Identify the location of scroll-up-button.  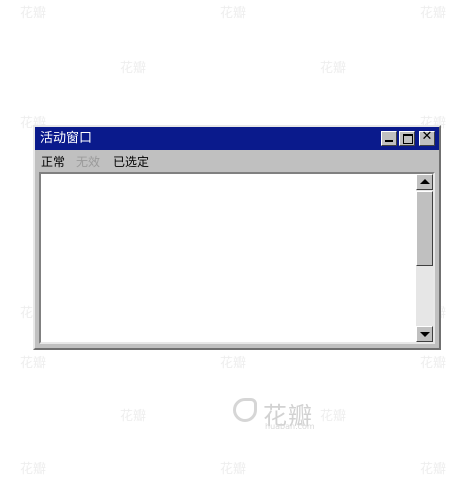
(424, 182).